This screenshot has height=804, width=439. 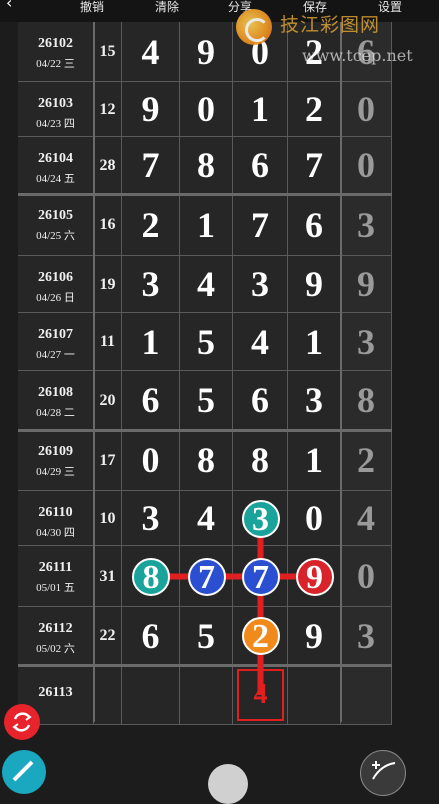 I want to click on back-icon: ‹, so click(x=9, y=6).